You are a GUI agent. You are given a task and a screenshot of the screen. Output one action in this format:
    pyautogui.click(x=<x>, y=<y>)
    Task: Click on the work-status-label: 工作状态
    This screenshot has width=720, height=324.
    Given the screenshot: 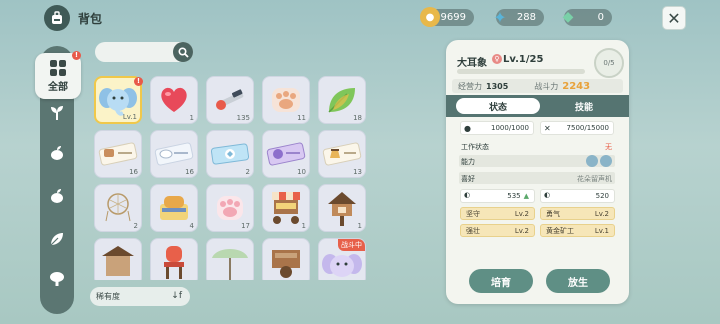 What is the action you would take?
    pyautogui.click(x=475, y=147)
    